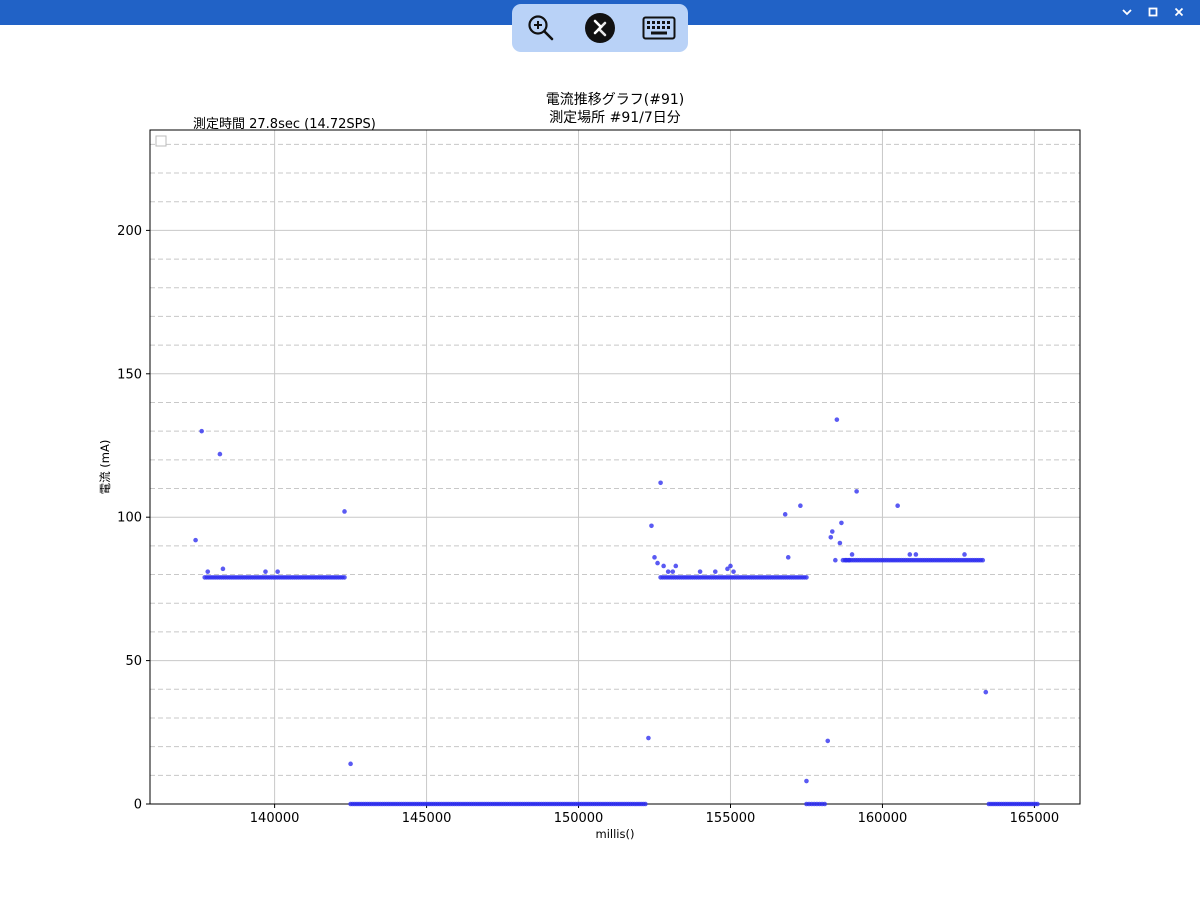 The height and width of the screenshot is (900, 1200). What do you see at coordinates (731, 818) in the screenshot?
I see `x-tick-label: 155000` at bounding box center [731, 818].